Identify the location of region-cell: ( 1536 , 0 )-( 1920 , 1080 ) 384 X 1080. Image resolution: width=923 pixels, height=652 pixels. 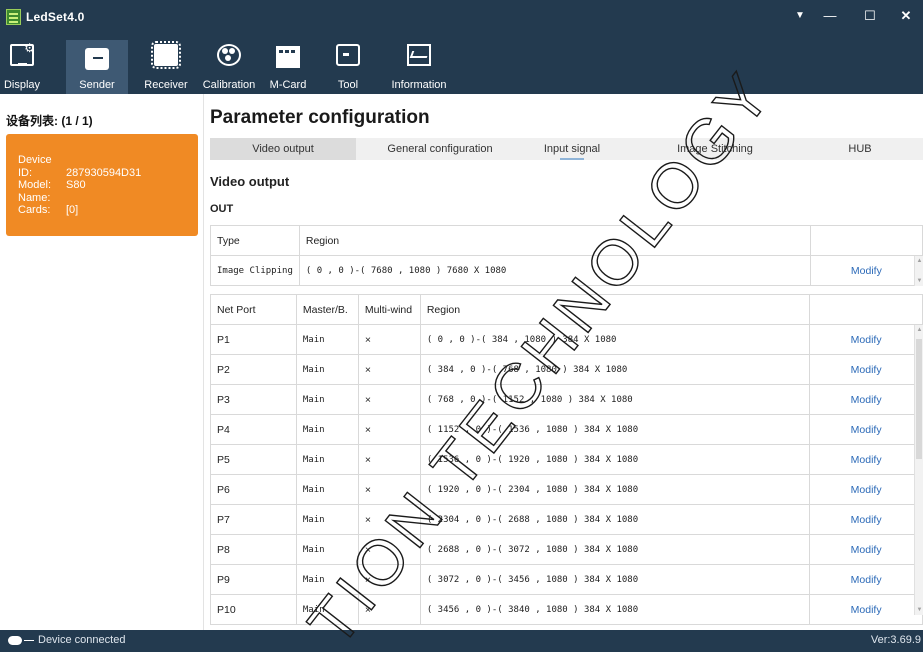
(615, 459).